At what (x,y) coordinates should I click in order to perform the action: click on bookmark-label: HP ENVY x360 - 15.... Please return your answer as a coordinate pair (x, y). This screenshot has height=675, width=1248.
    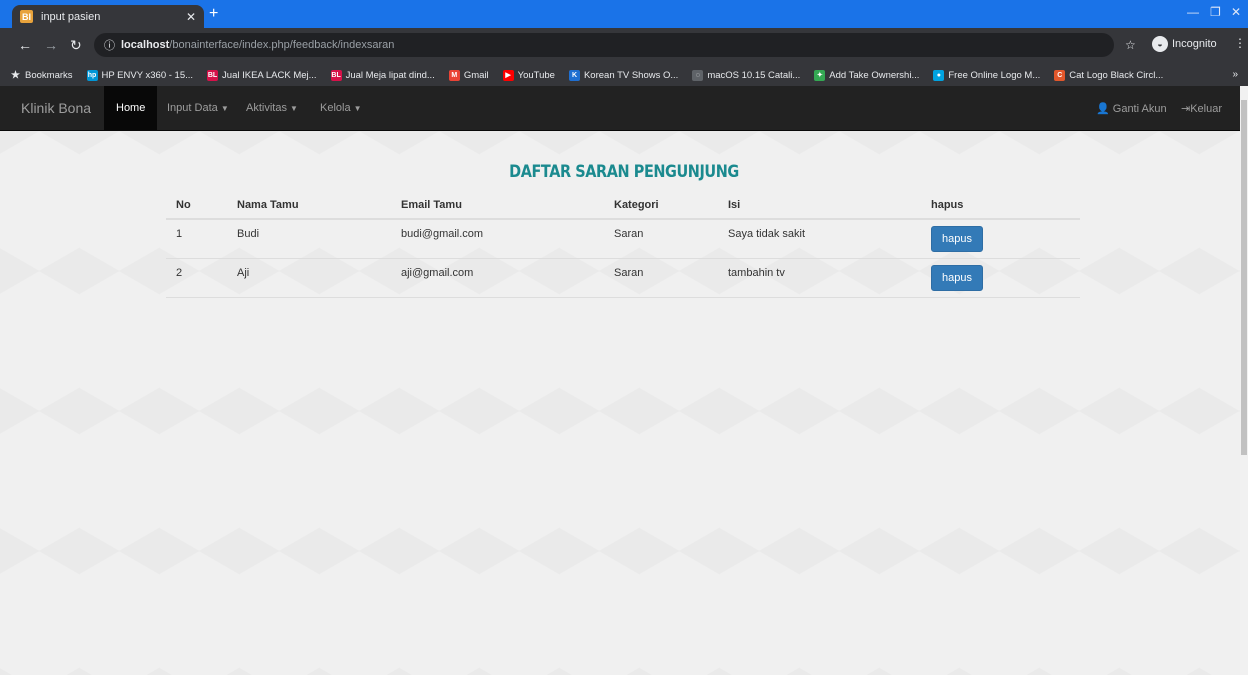
    Looking at the image, I should click on (147, 75).